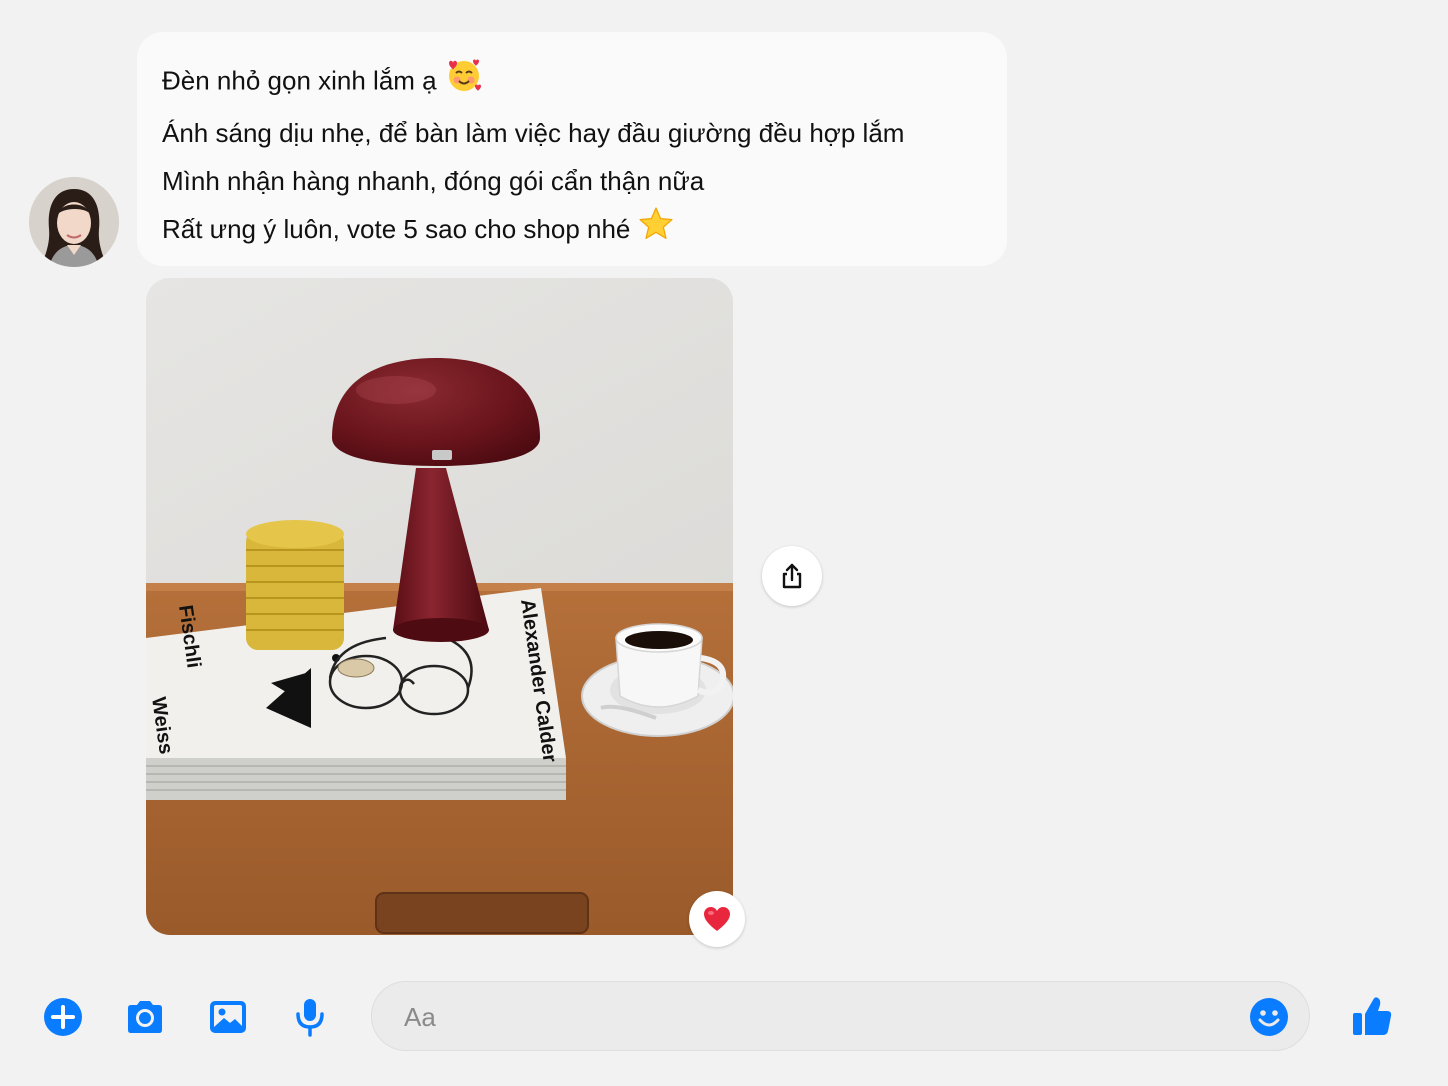 The image size is (1448, 1086). I want to click on emoji-button, so click(1269, 1017).